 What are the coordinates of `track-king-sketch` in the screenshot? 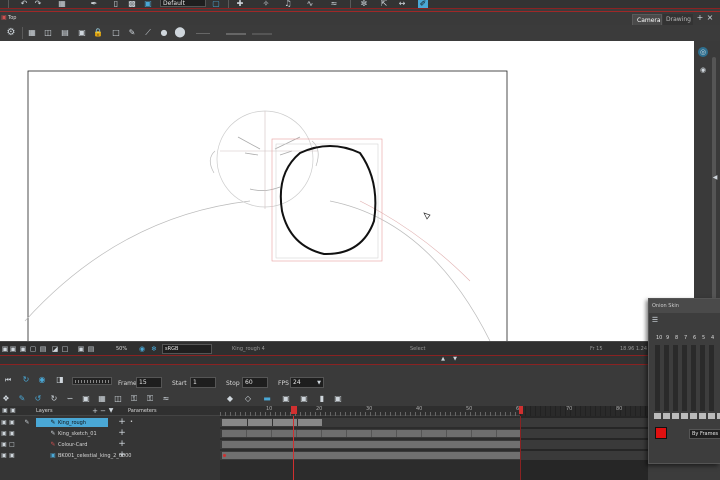 It's located at (434, 433).